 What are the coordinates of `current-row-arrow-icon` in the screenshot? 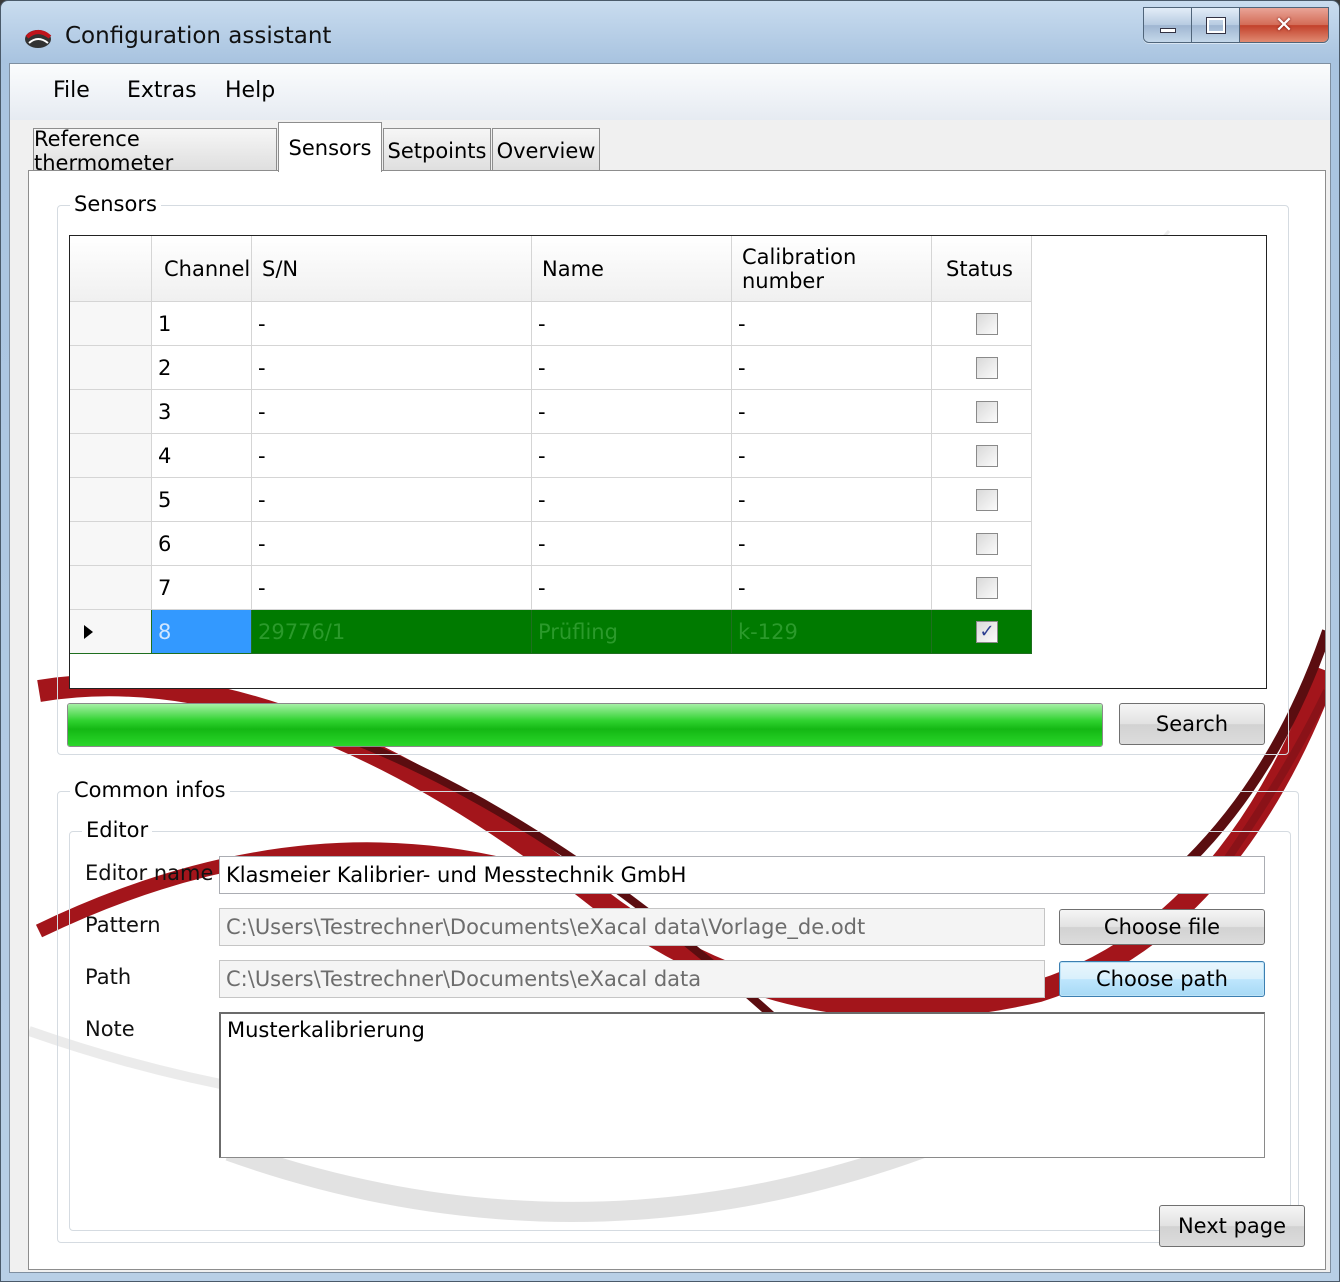 It's located at (88, 631).